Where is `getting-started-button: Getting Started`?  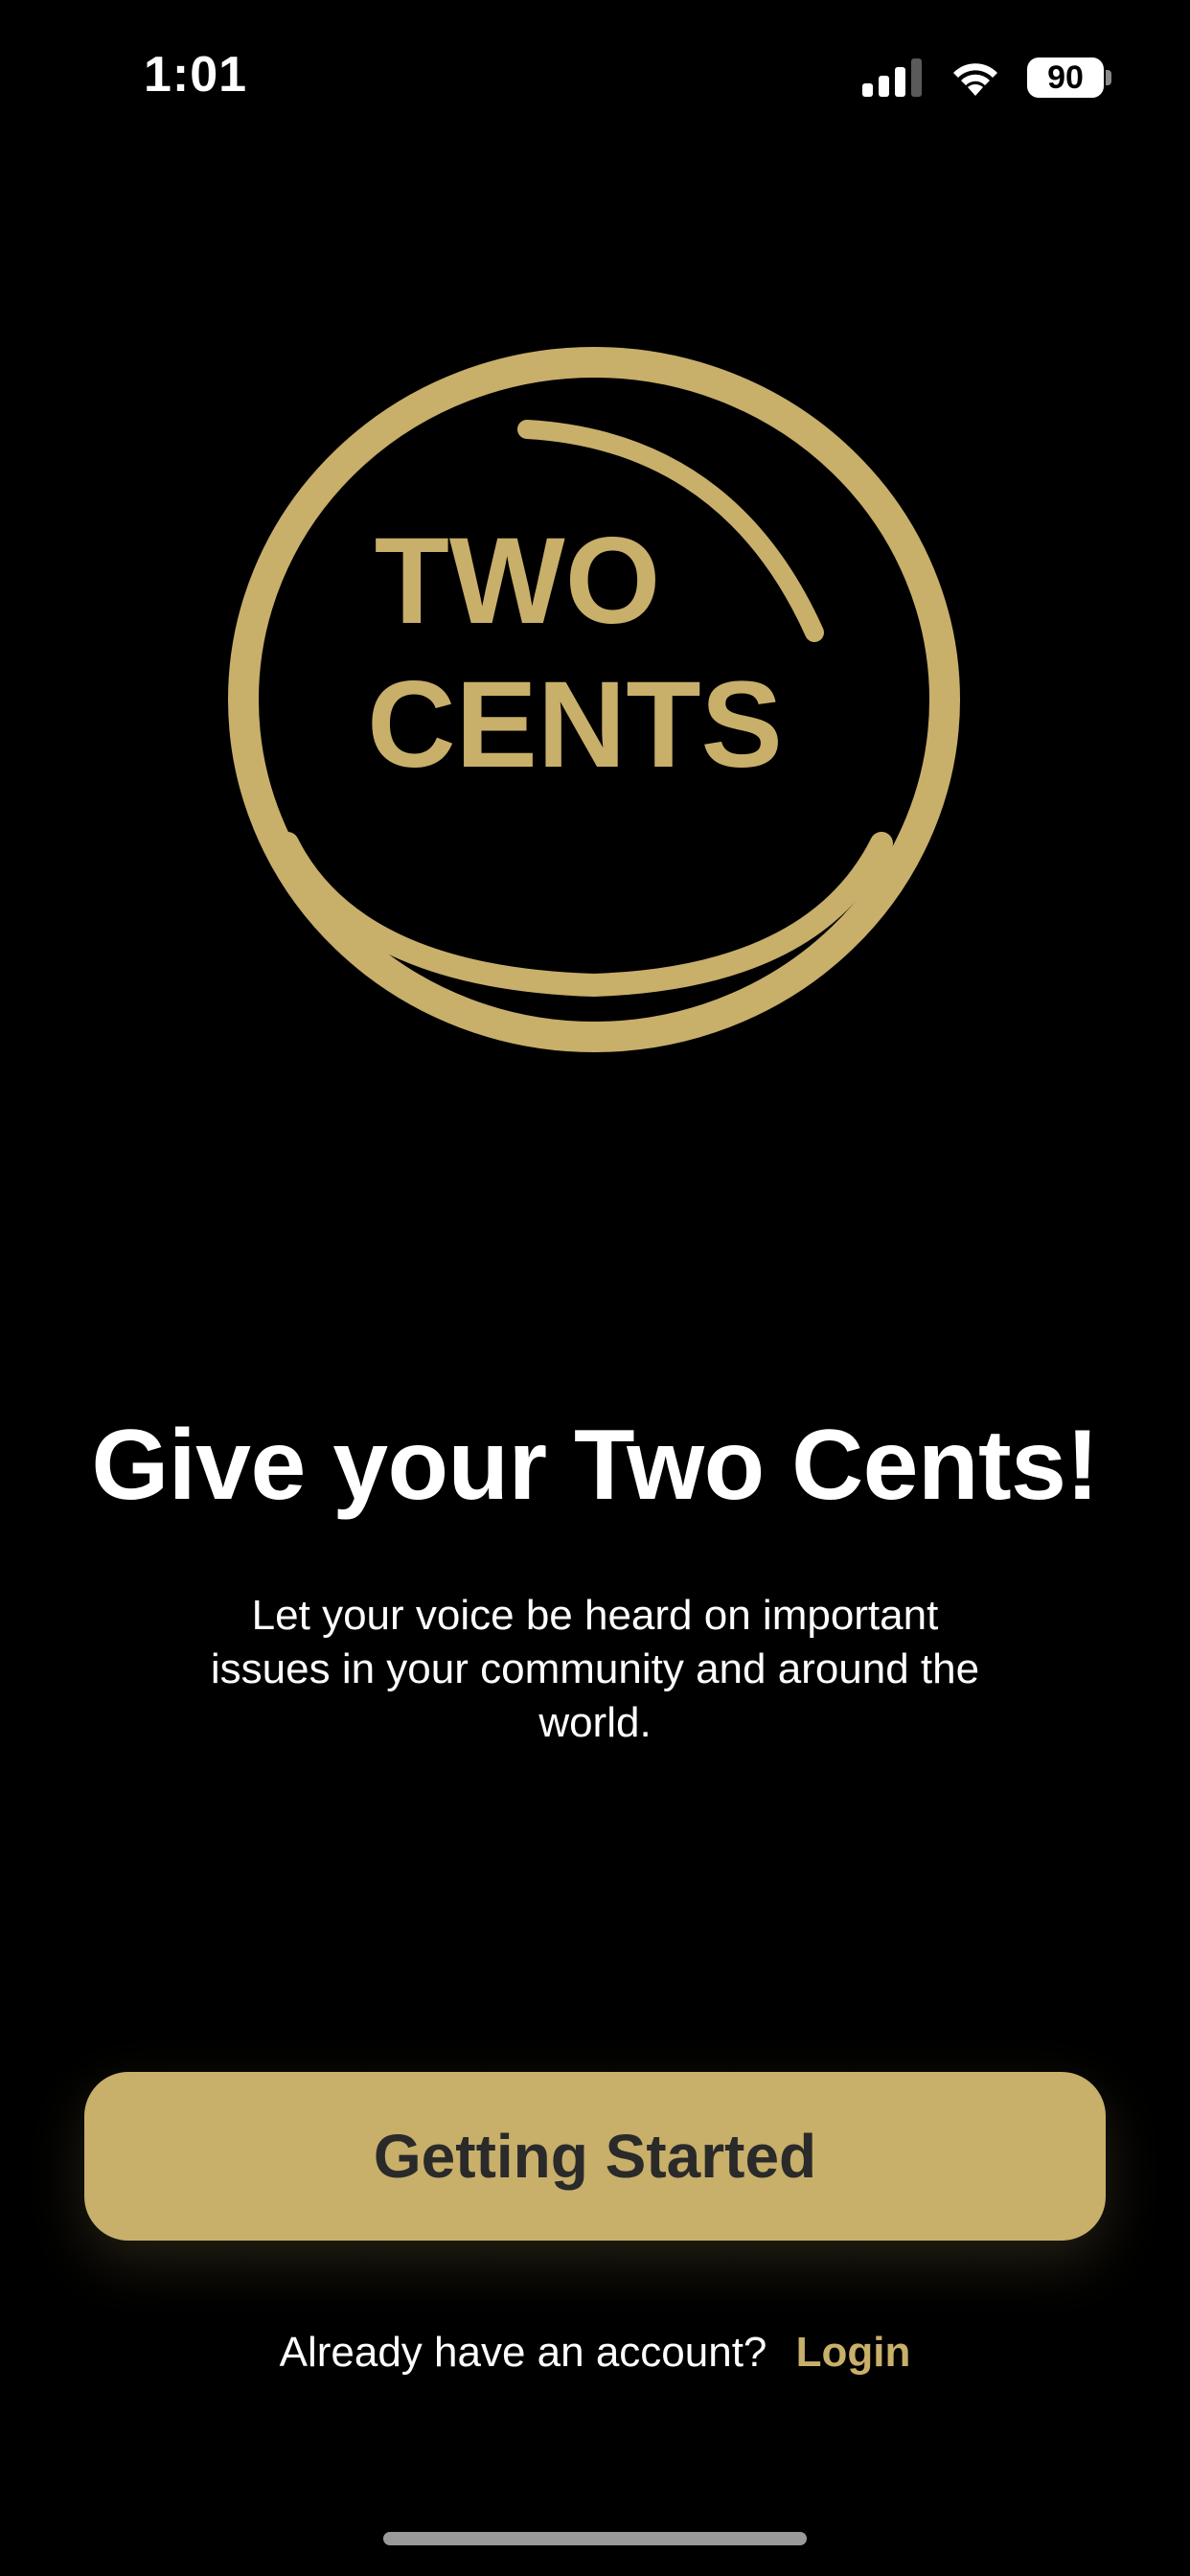 getting-started-button: Getting Started is located at coordinates (595, 2156).